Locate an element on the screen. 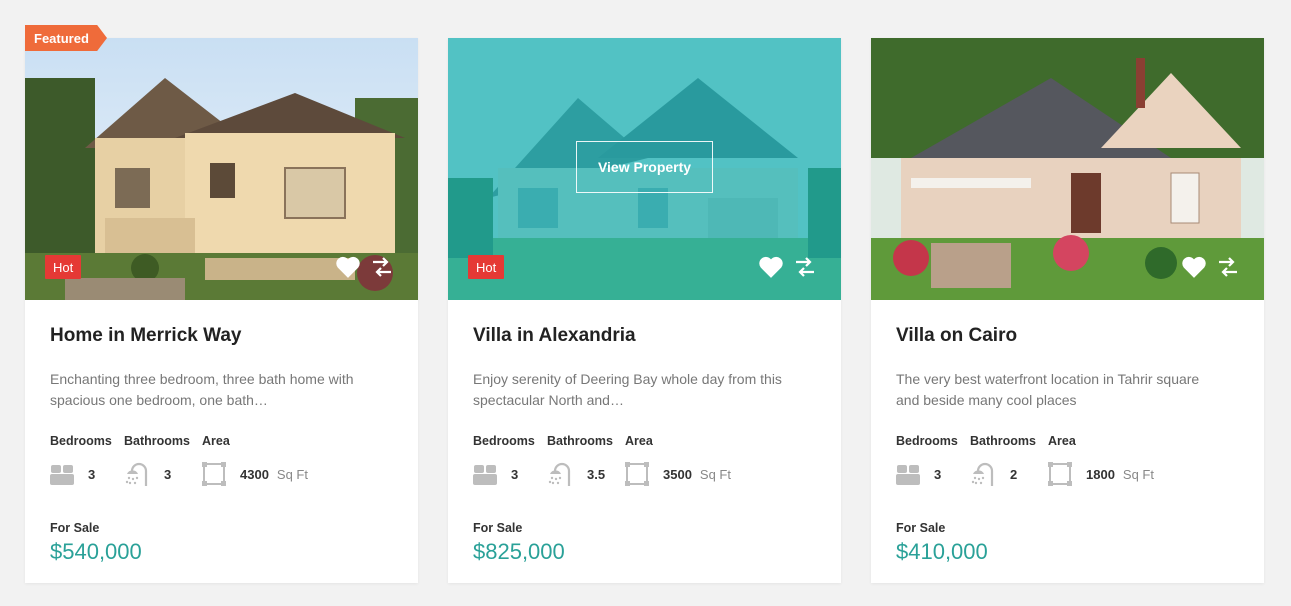 This screenshot has width=1291, height=606. bathrooms-spec: 3.5 is located at coordinates (586, 474).